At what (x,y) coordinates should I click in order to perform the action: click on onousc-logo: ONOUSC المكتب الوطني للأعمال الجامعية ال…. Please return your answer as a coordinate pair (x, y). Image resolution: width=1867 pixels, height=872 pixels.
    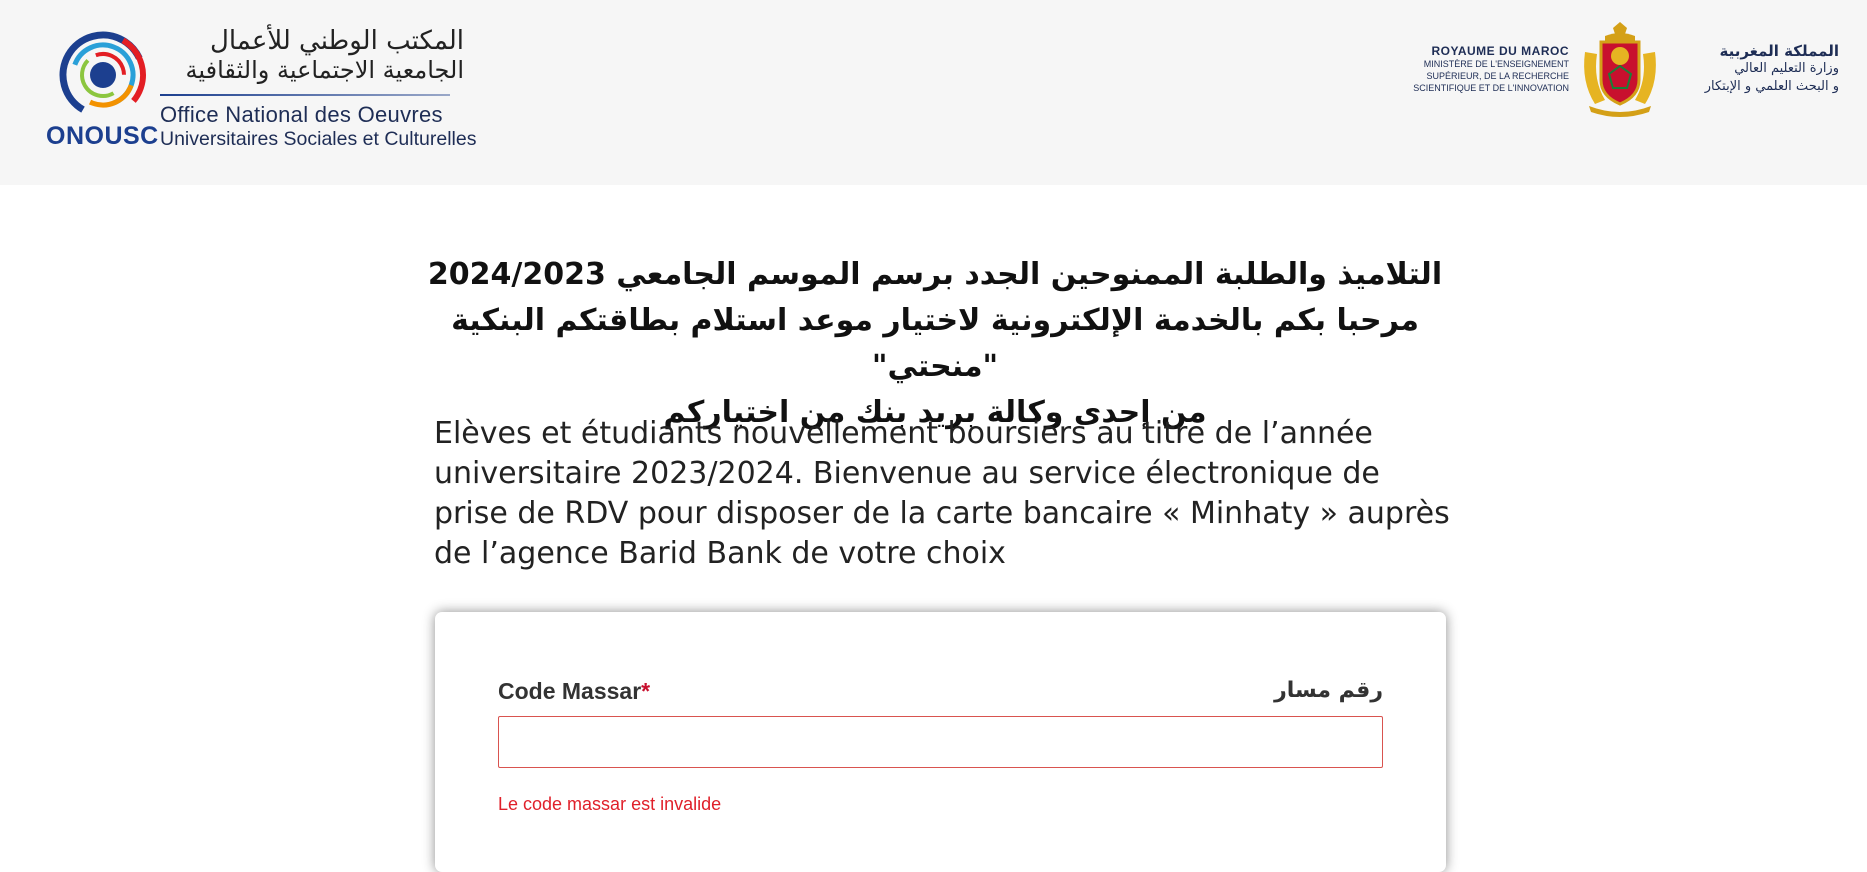
    Looking at the image, I should click on (260, 91).